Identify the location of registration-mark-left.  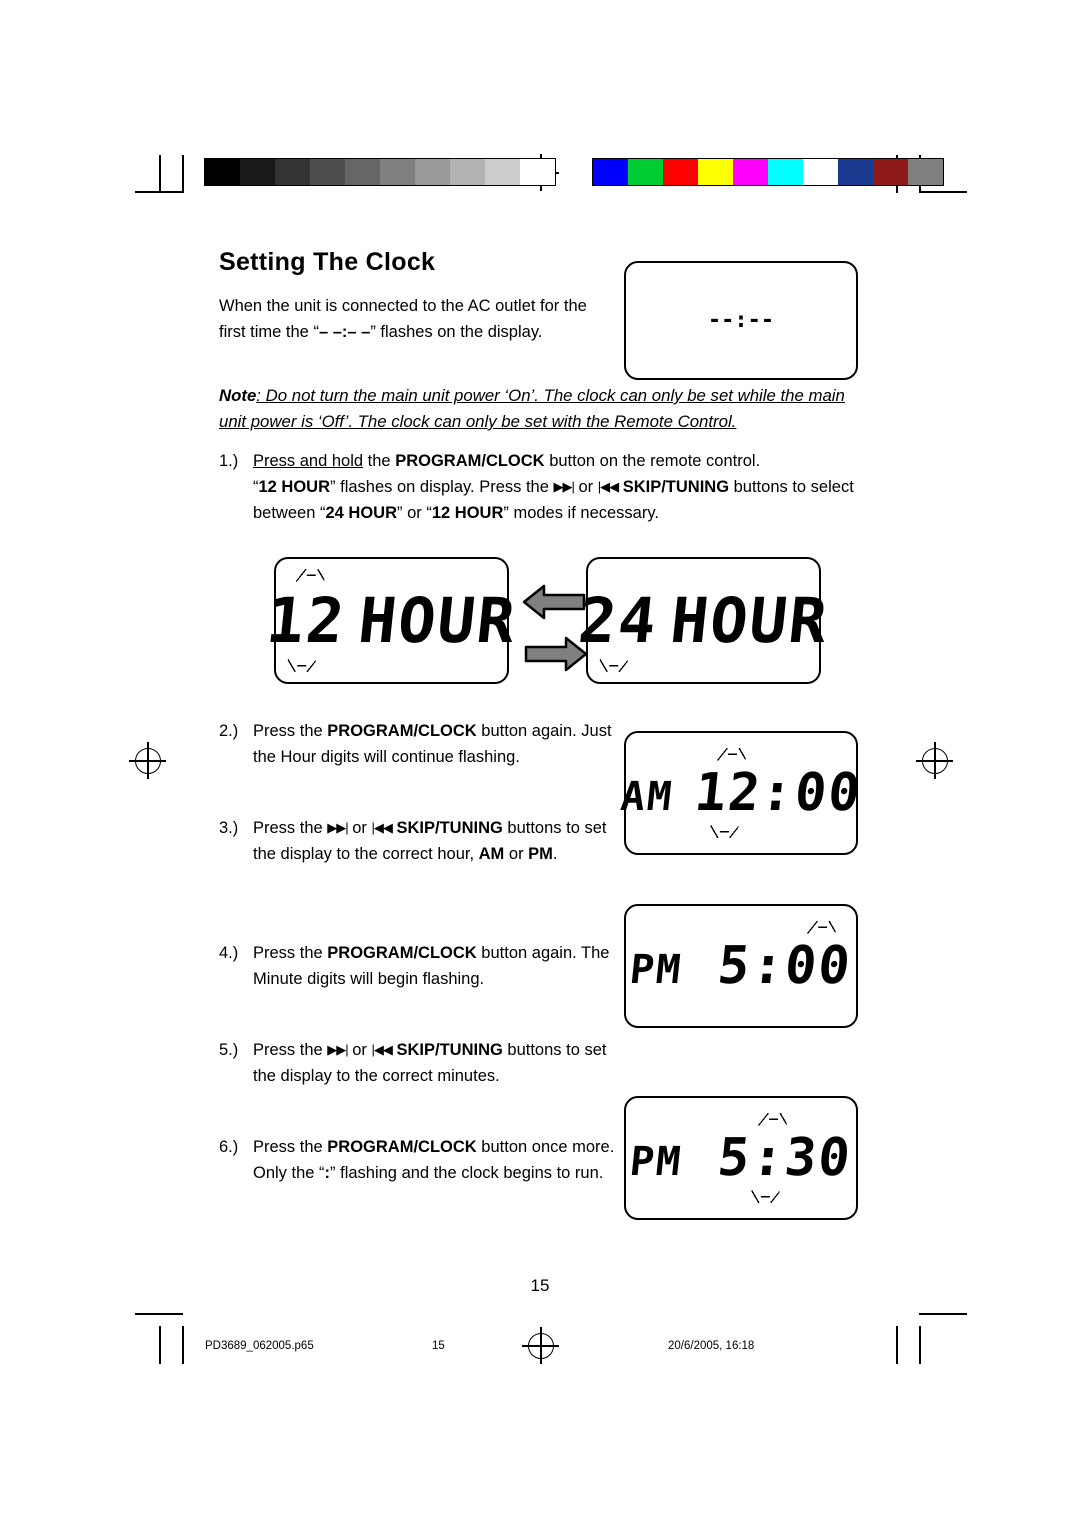
(147, 760).